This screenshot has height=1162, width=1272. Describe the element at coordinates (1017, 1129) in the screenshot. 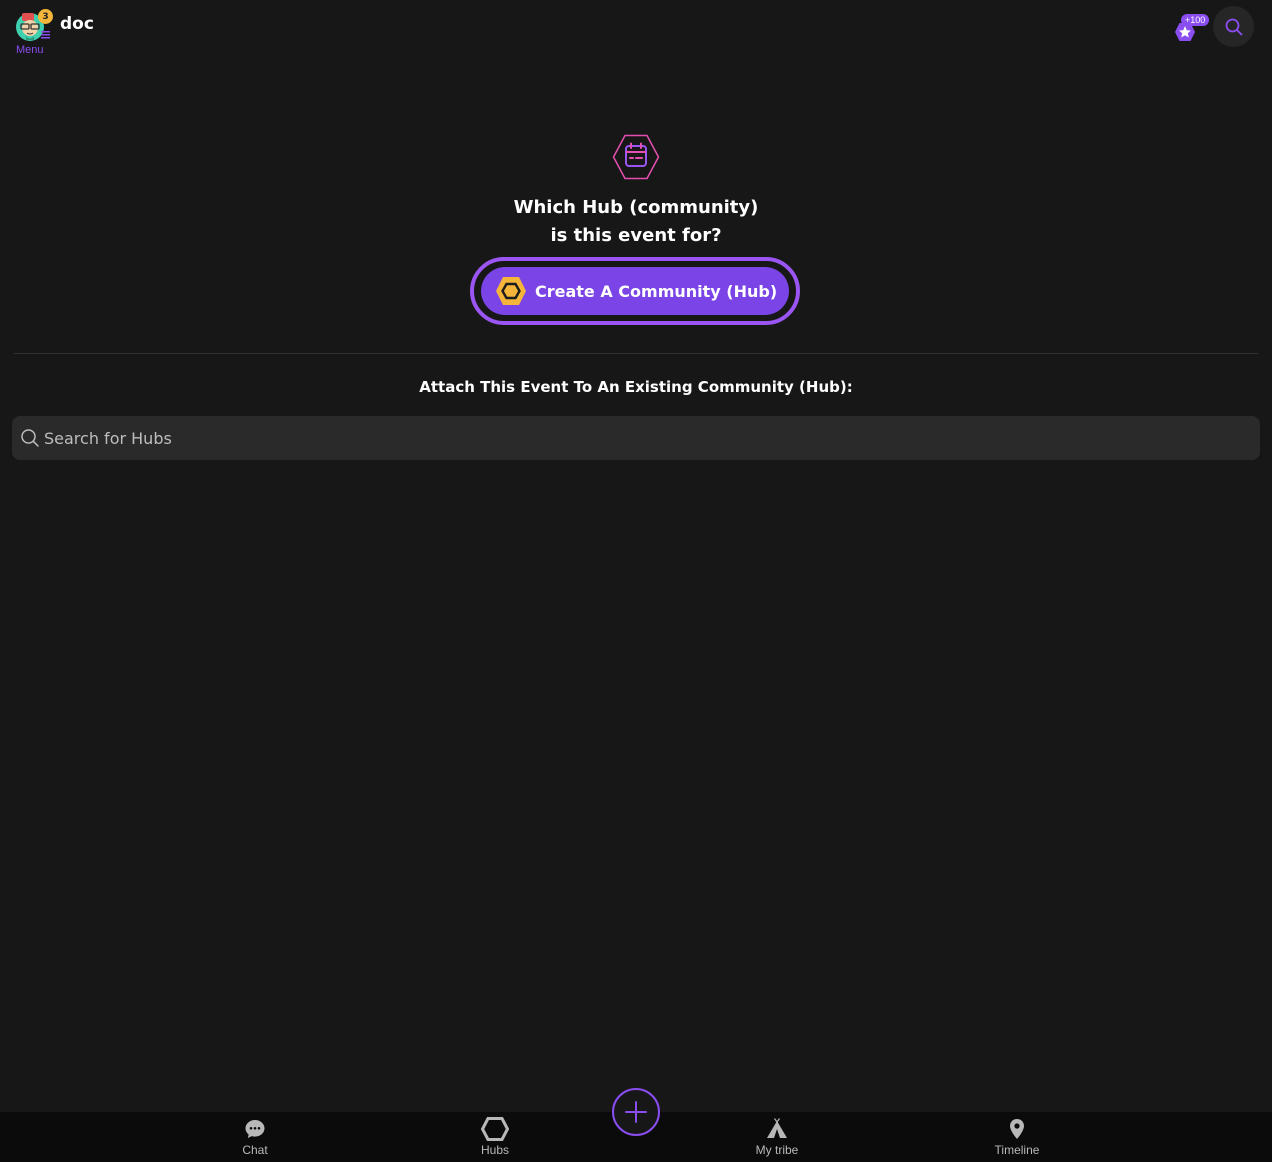

I see `map-pin-icon` at that location.